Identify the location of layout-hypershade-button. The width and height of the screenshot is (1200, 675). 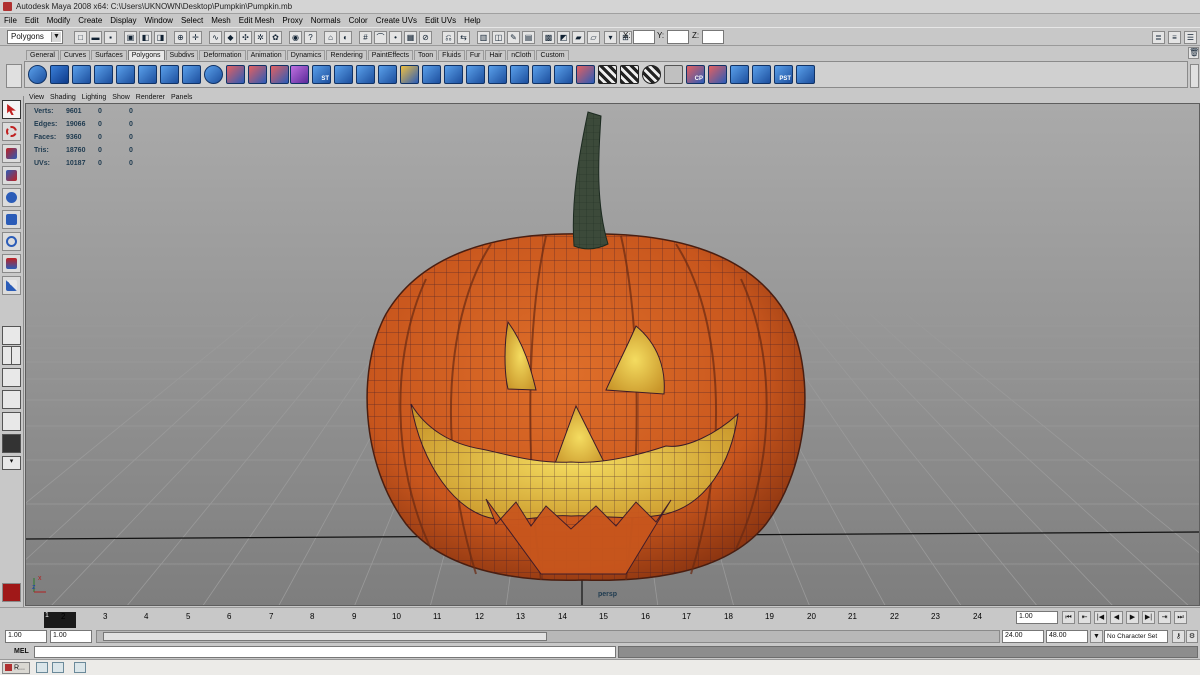
(11, 421).